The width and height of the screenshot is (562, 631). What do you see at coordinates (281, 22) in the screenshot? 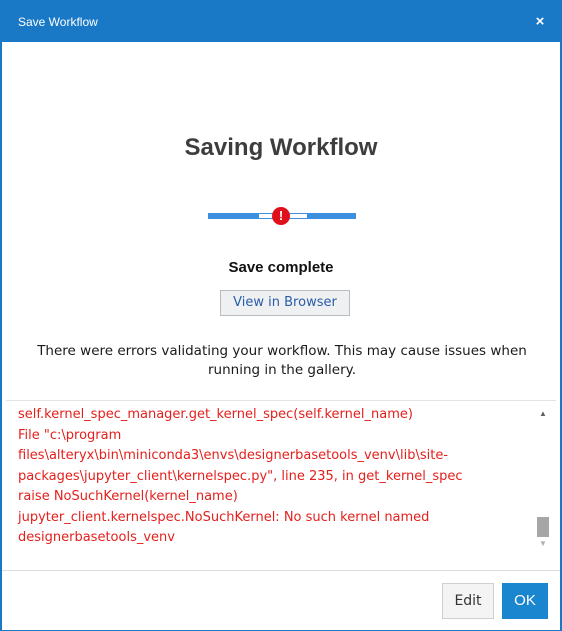
I see `title-bar: Save Workflow ×` at bounding box center [281, 22].